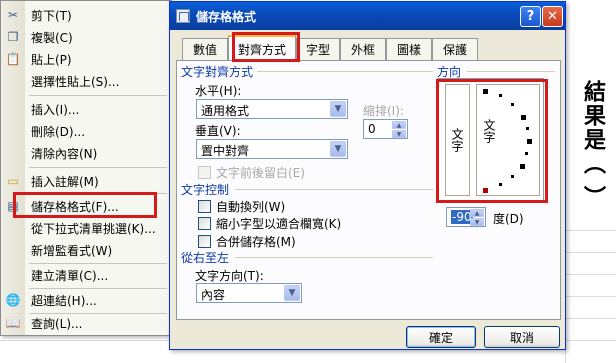 The image size is (616, 363). Describe the element at coordinates (385, 129) in the screenshot. I see `indent-spinner: 0 ▲ ▼` at that location.